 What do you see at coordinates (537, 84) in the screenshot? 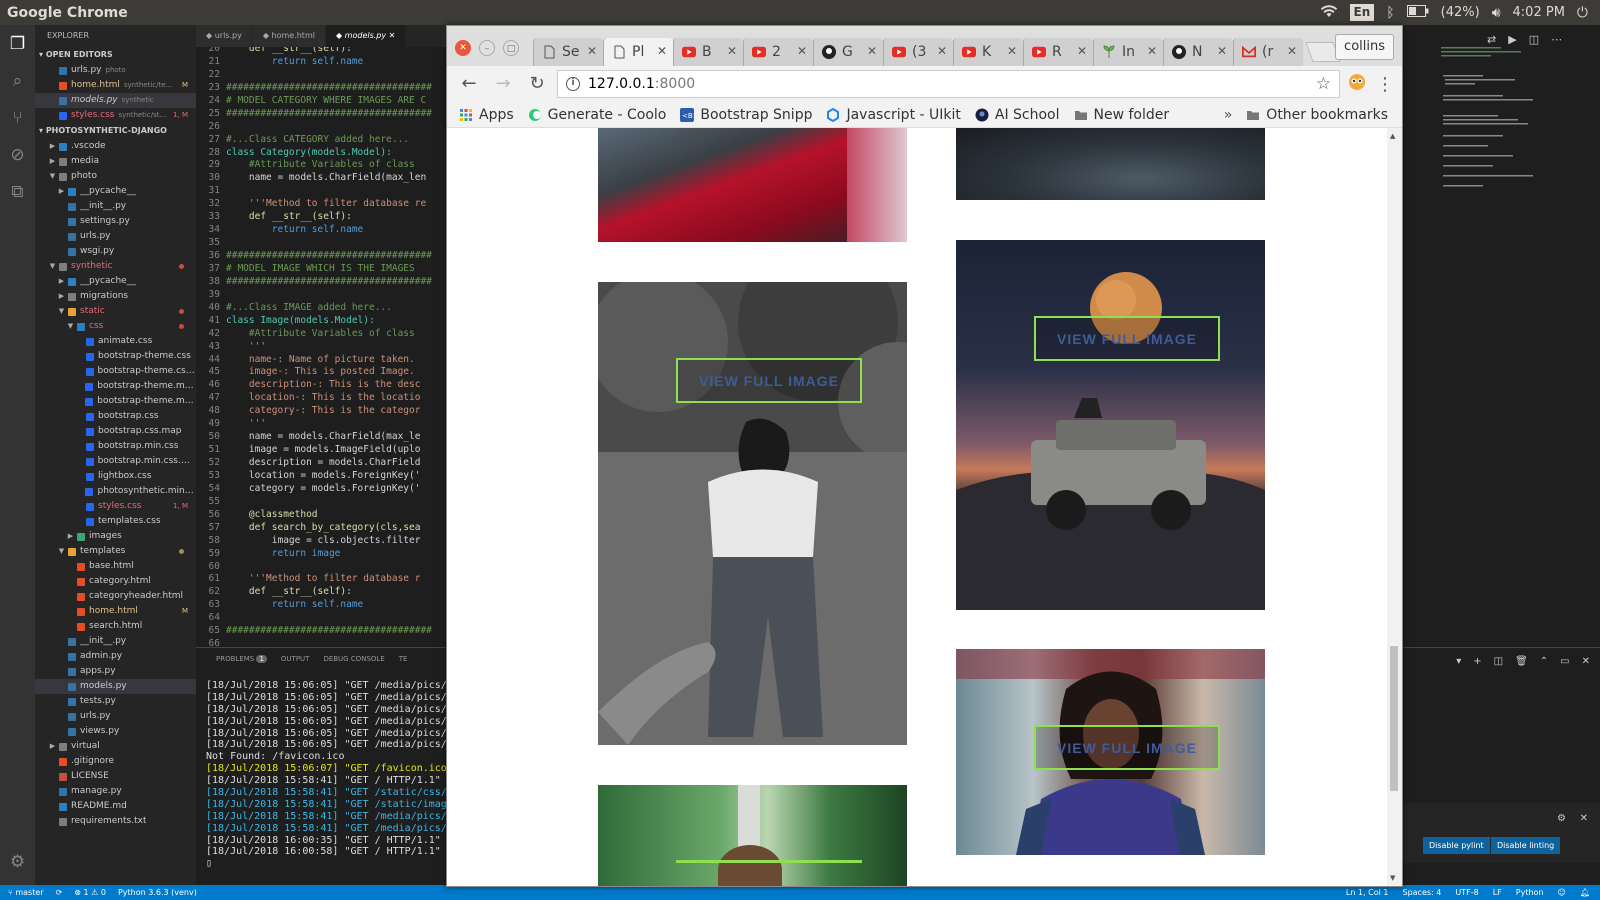
I see `reload-button: ↻` at bounding box center [537, 84].